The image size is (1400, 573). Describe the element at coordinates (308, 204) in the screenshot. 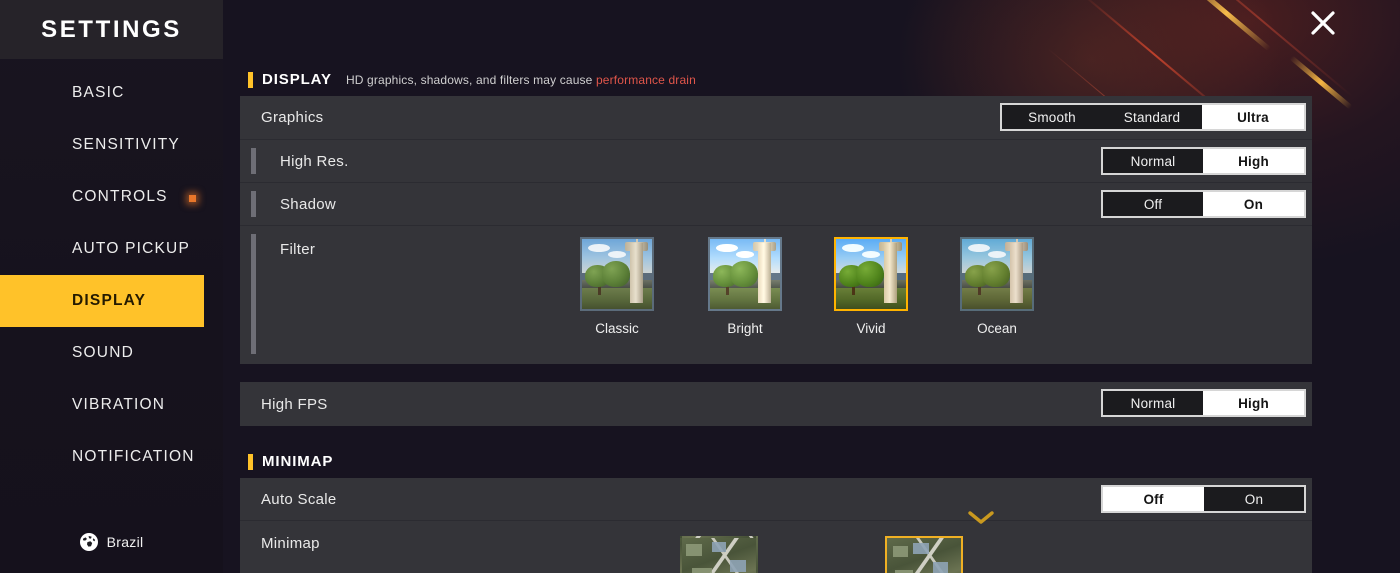

I see `setting-label: Shadow` at that location.